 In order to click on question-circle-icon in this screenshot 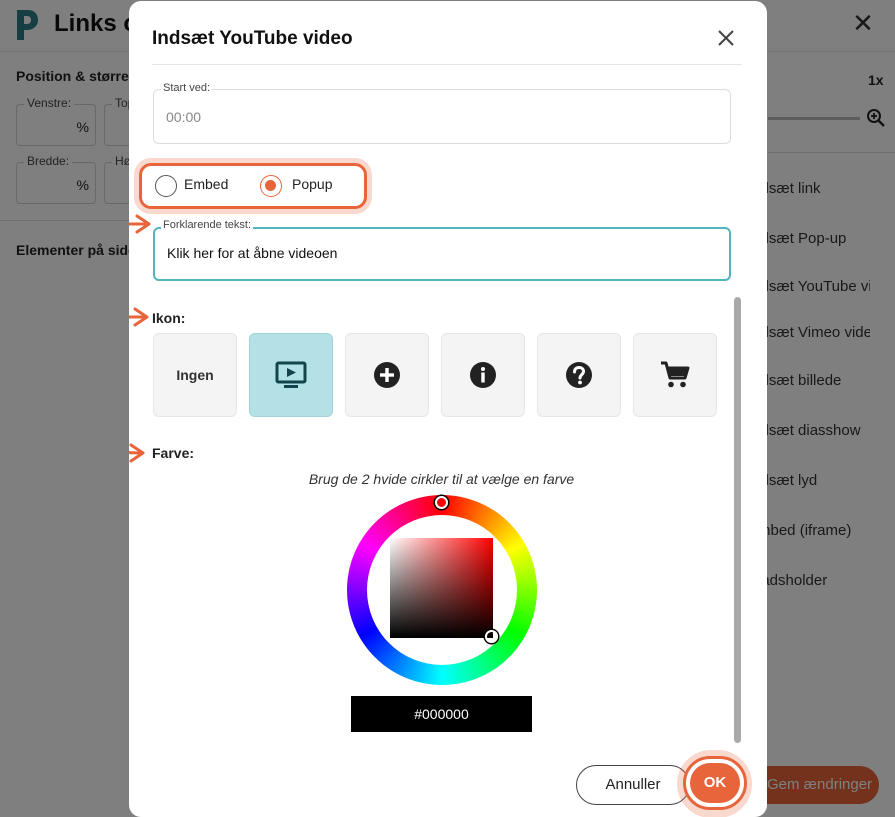, I will do `click(579, 375)`.